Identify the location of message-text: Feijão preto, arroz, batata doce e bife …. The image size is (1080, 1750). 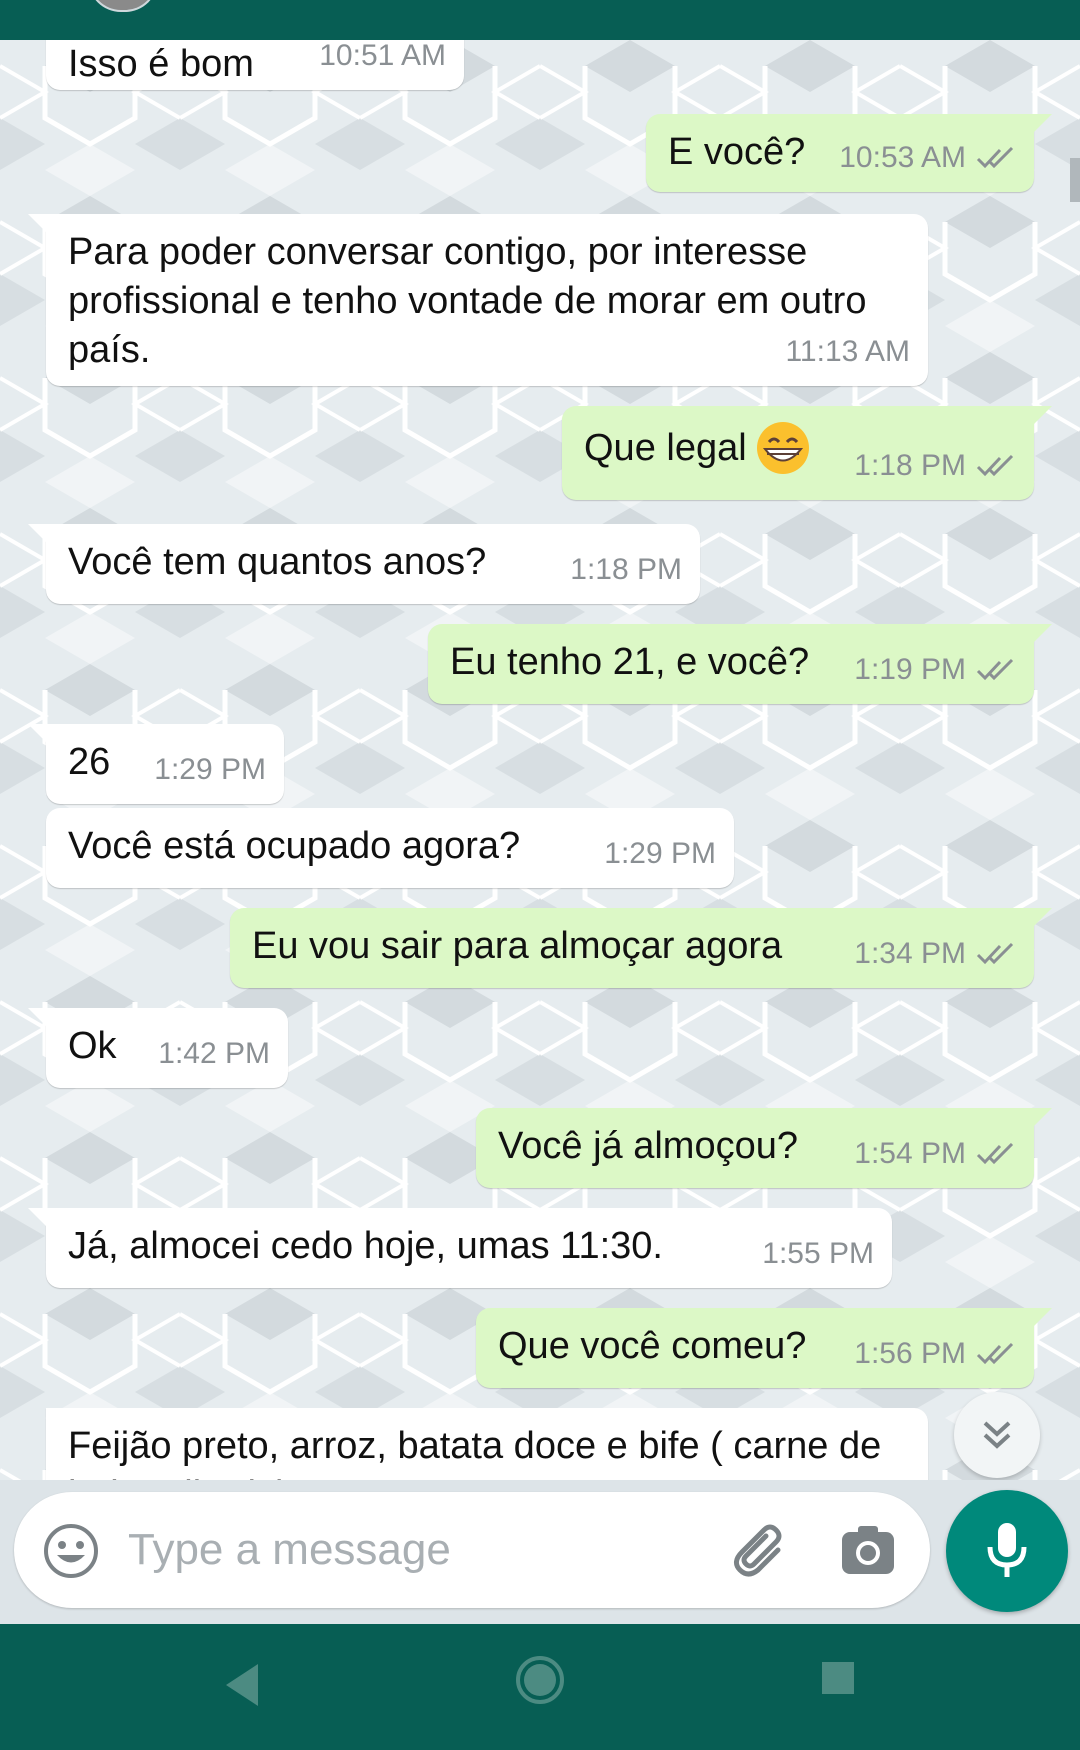
(475, 1452).